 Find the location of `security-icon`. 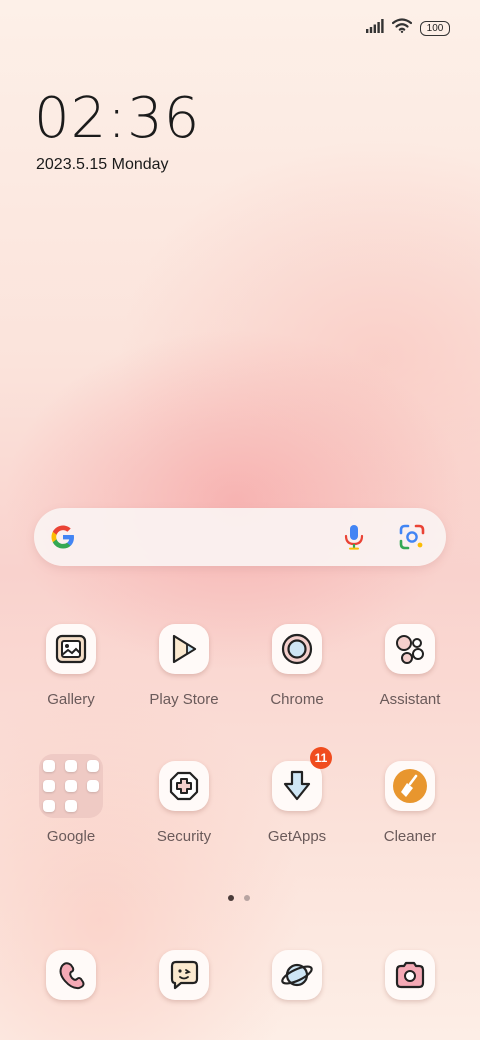

security-icon is located at coordinates (184, 786).